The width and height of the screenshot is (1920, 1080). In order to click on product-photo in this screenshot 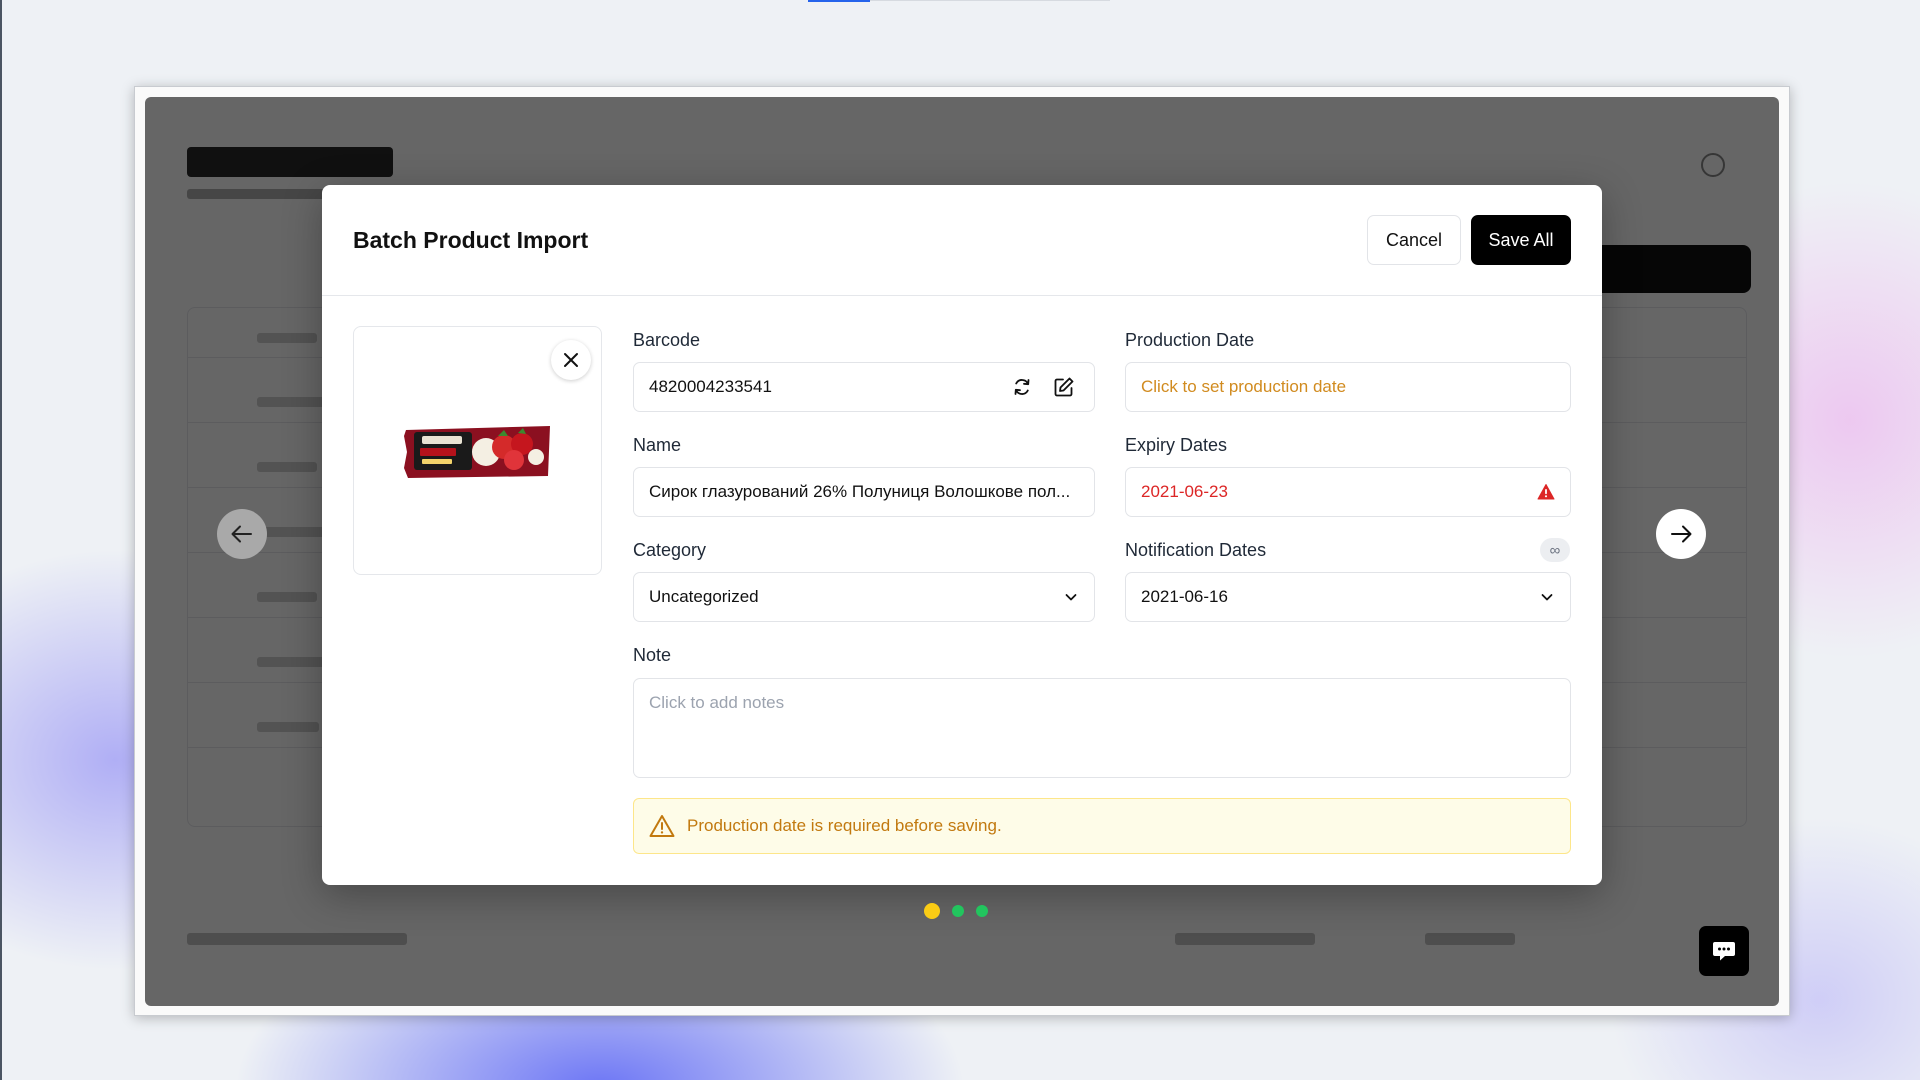, I will do `click(477, 452)`.